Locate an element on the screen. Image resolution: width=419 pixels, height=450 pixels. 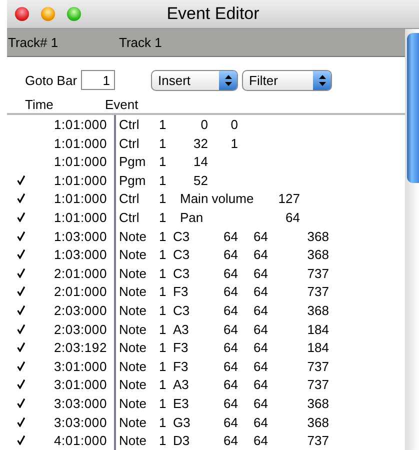
column-header: Time is located at coordinates (39, 104).